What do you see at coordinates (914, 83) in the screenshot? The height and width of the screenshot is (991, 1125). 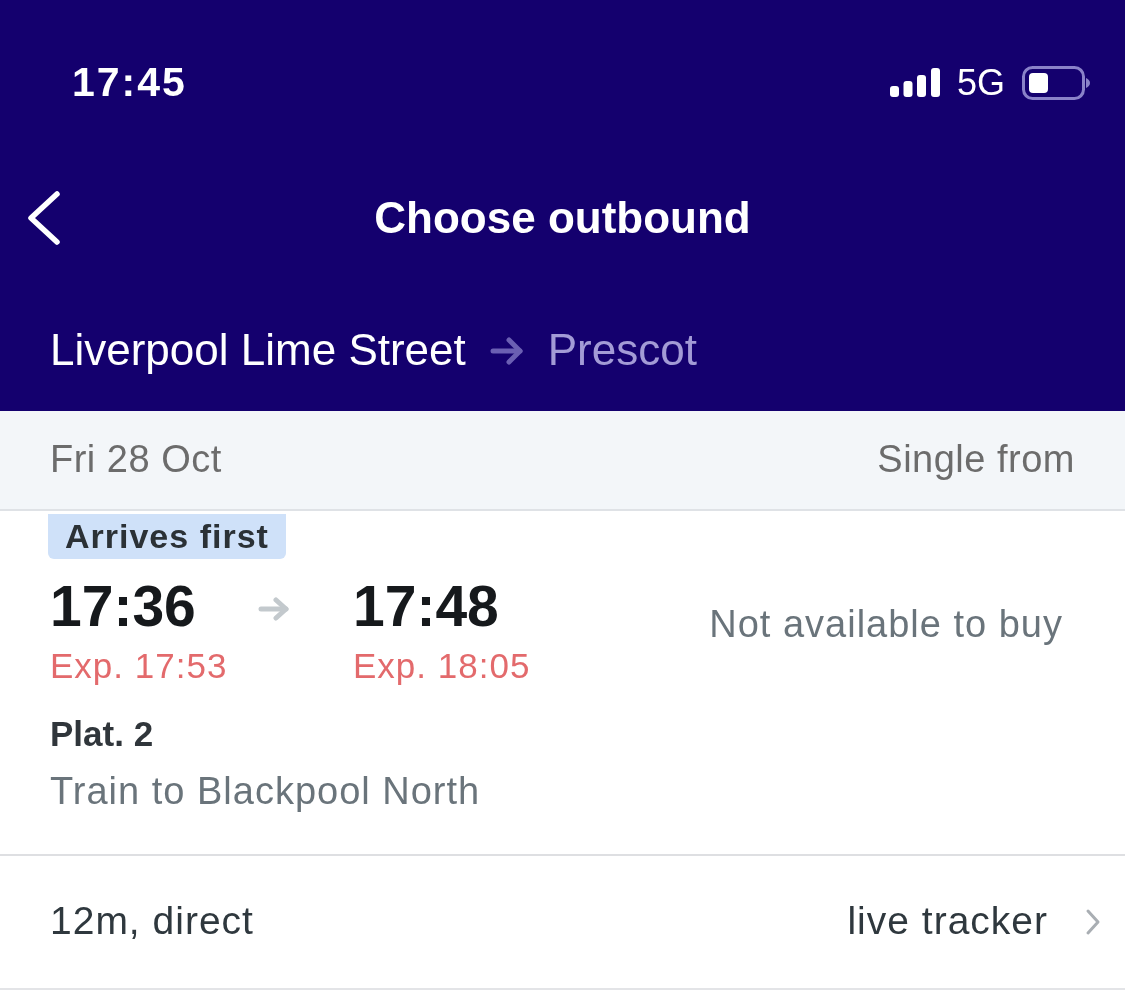 I see `signal-icon` at bounding box center [914, 83].